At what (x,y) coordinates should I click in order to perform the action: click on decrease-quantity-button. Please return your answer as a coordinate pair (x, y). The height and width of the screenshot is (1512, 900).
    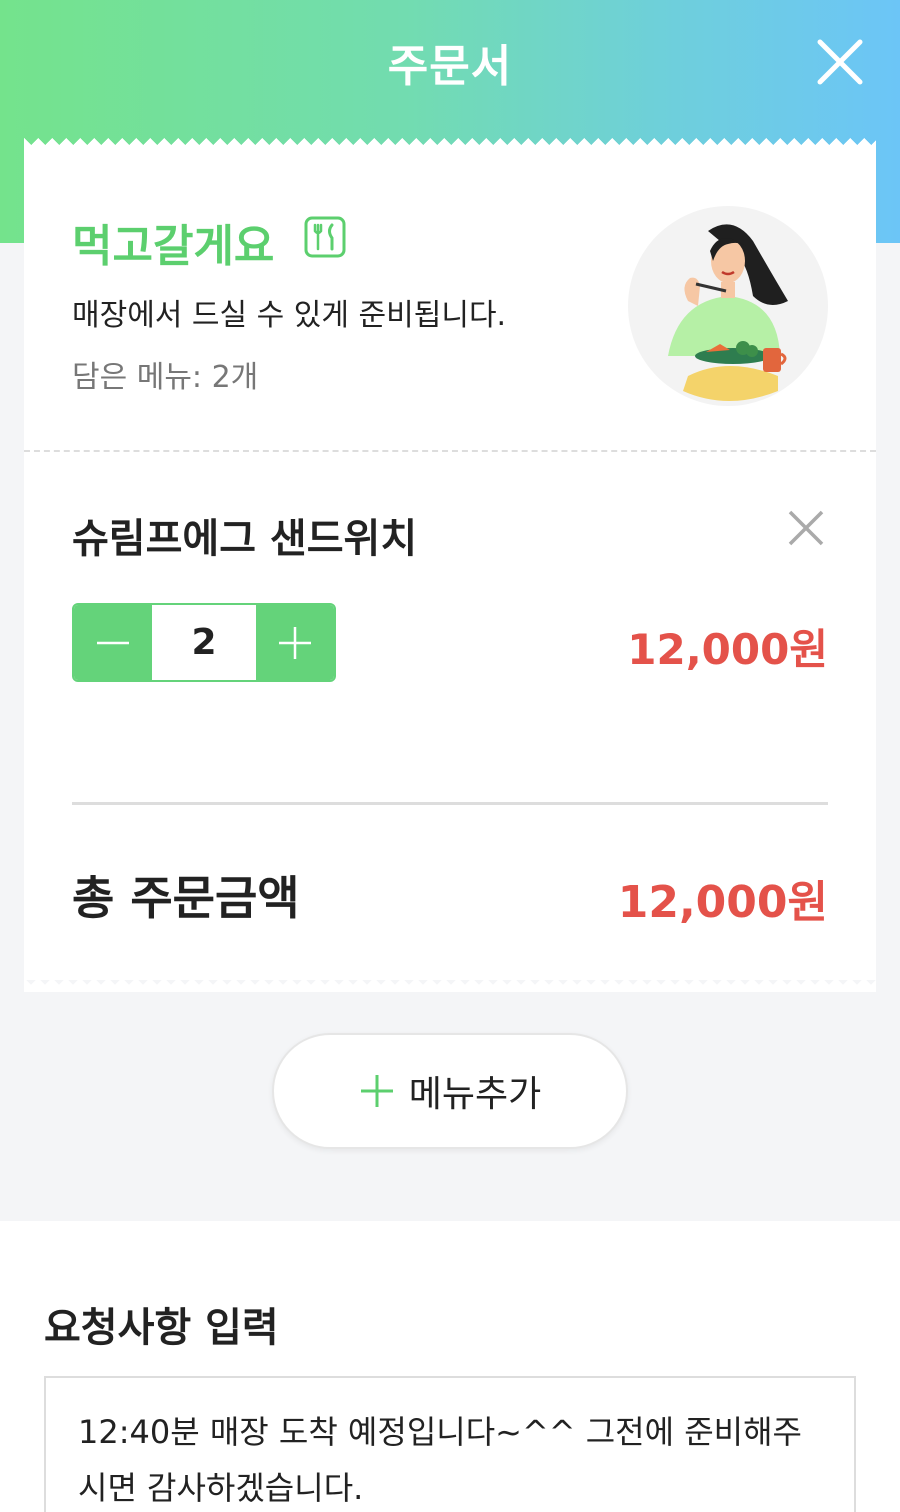
    Looking at the image, I should click on (113, 642).